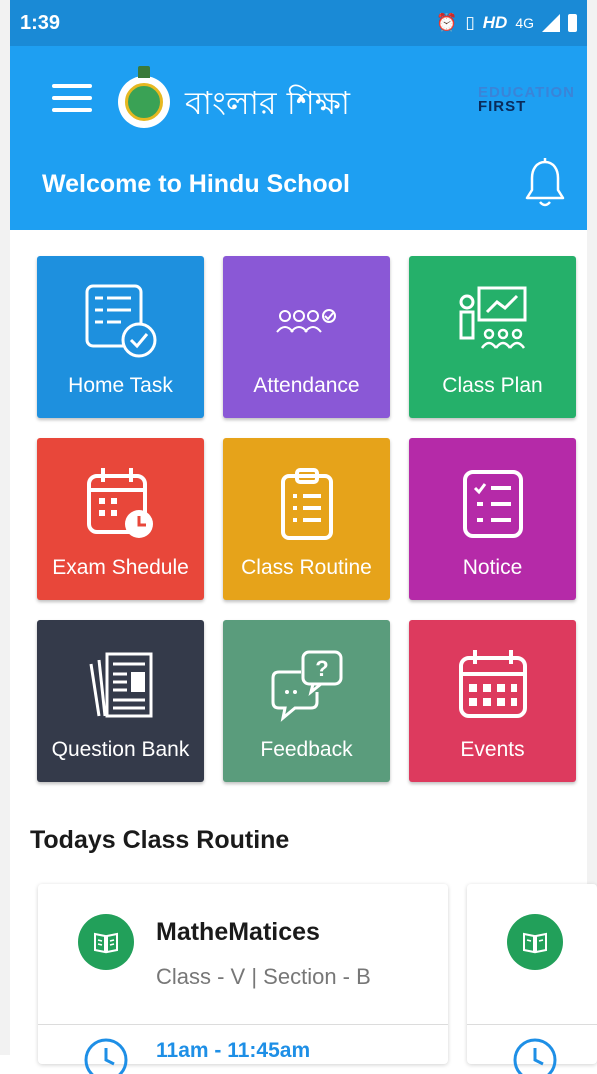  I want to click on alarm-icon: ⏰, so click(447, 22).